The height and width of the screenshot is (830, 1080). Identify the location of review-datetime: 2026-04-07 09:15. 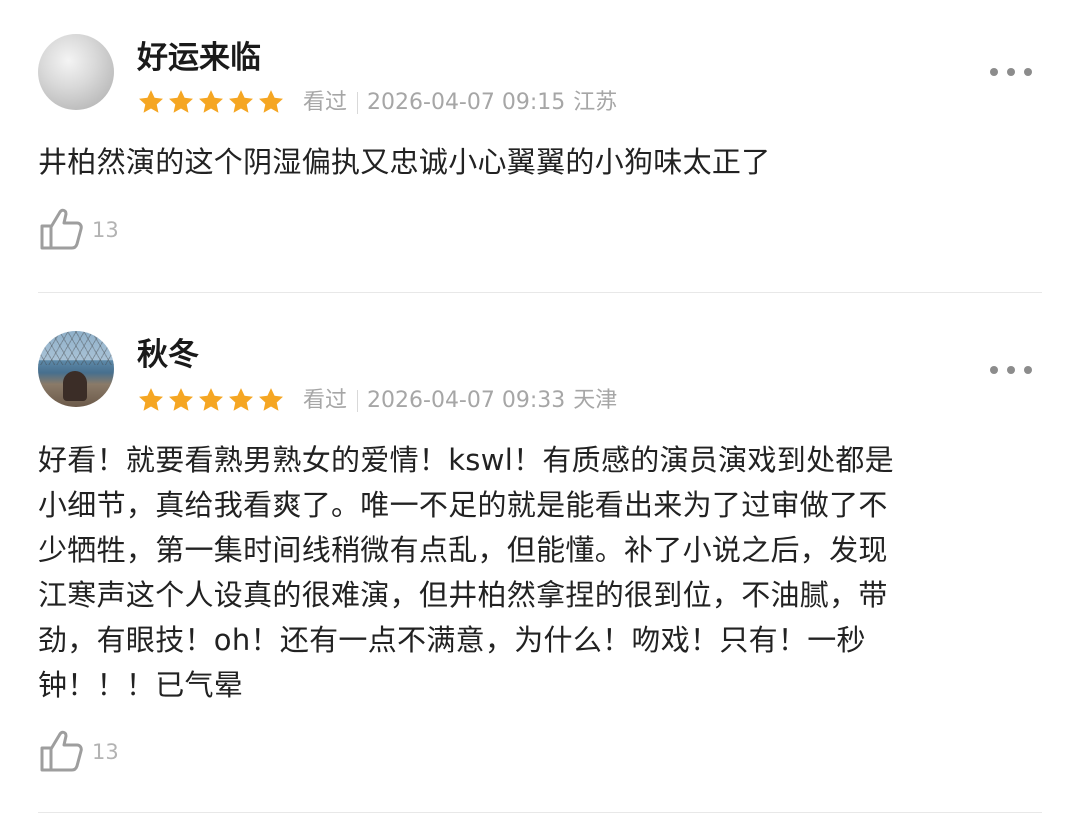
(466, 102).